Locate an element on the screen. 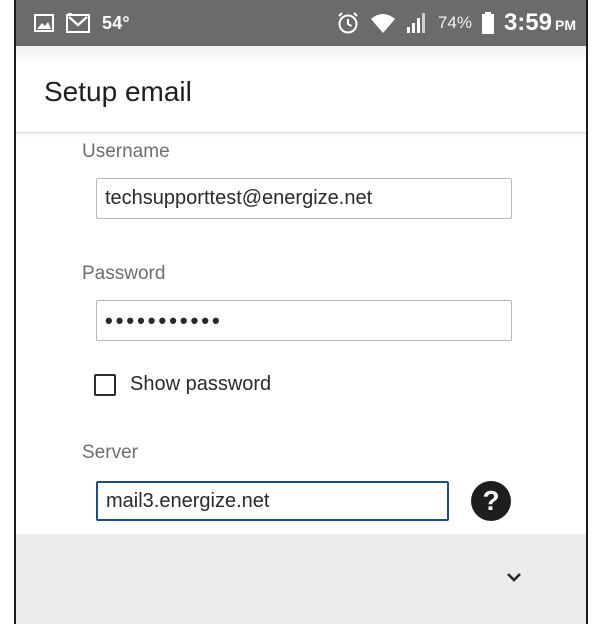  server-label: Server is located at coordinates (110, 452).